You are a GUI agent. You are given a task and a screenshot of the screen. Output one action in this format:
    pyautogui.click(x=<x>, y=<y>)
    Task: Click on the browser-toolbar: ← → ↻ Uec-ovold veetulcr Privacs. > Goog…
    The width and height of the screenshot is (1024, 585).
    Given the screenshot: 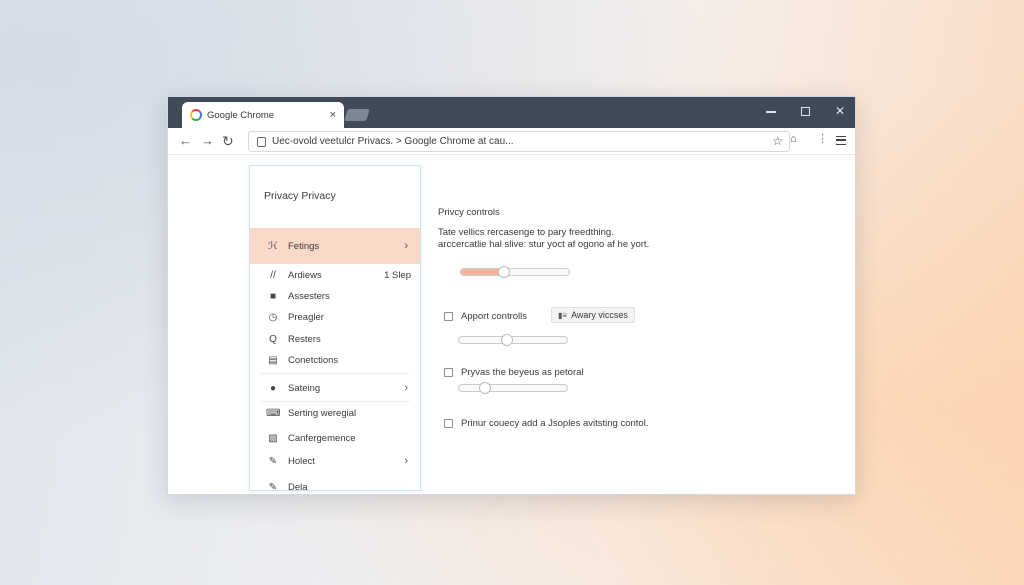 What is the action you would take?
    pyautogui.click(x=511, y=141)
    